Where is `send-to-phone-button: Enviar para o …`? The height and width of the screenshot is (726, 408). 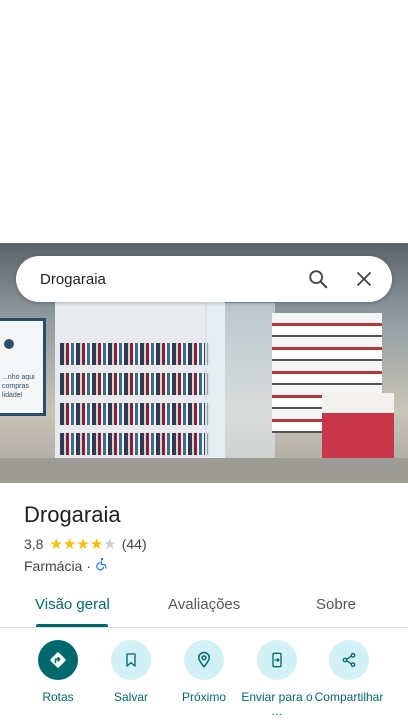
send-to-phone-button: Enviar para o … is located at coordinates (277, 679).